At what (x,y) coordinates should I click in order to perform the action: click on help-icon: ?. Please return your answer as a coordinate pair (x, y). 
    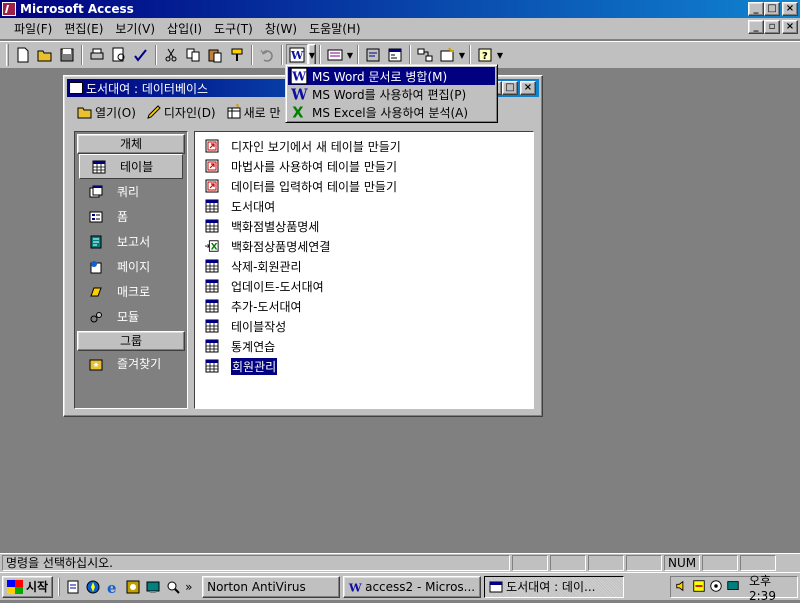
    Looking at the image, I should click on (485, 55).